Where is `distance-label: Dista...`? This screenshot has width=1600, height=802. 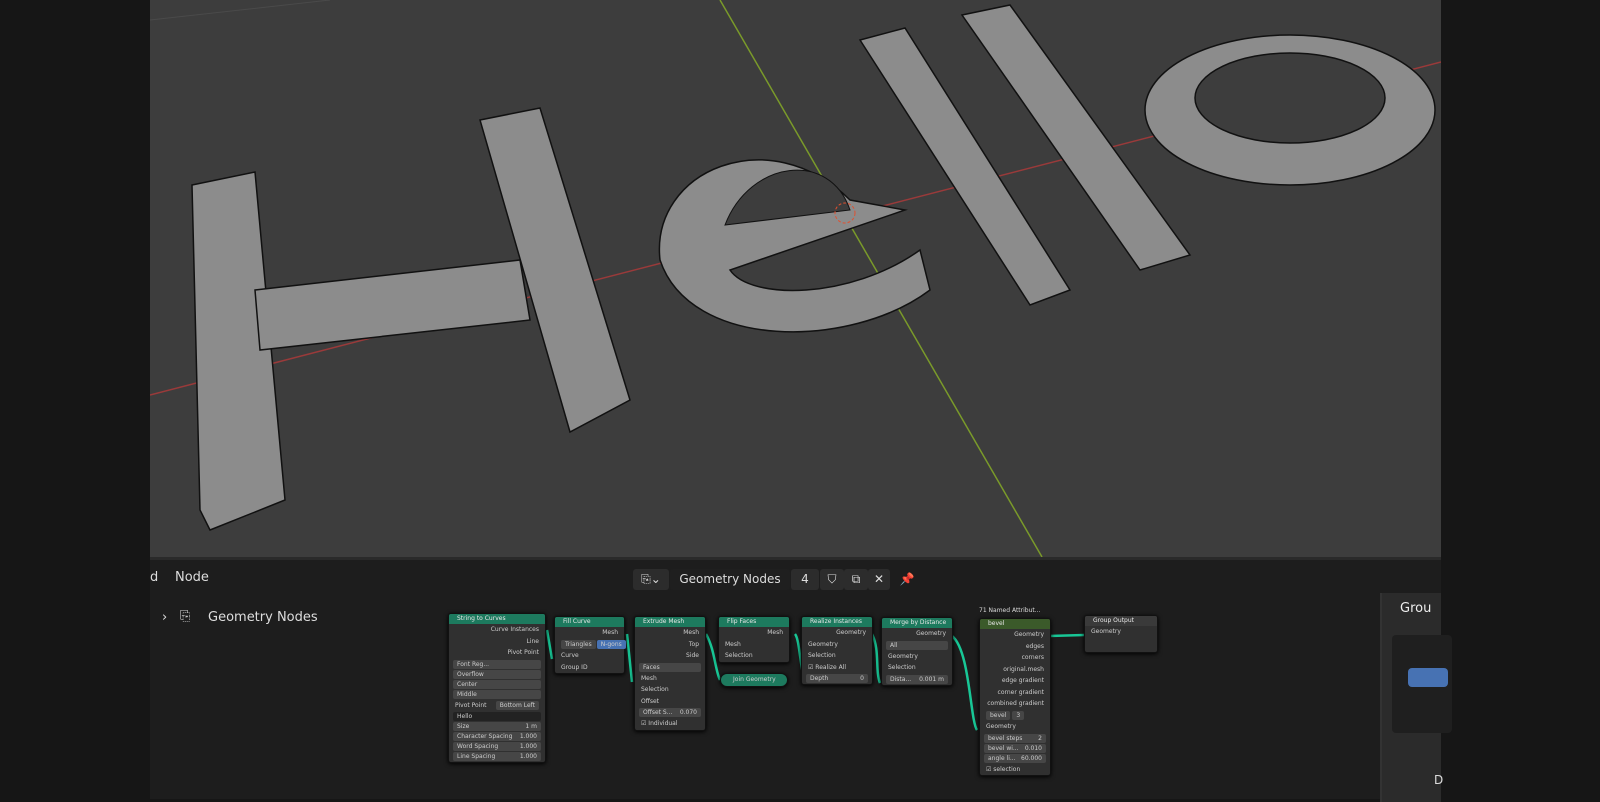 distance-label: Dista... is located at coordinates (901, 679).